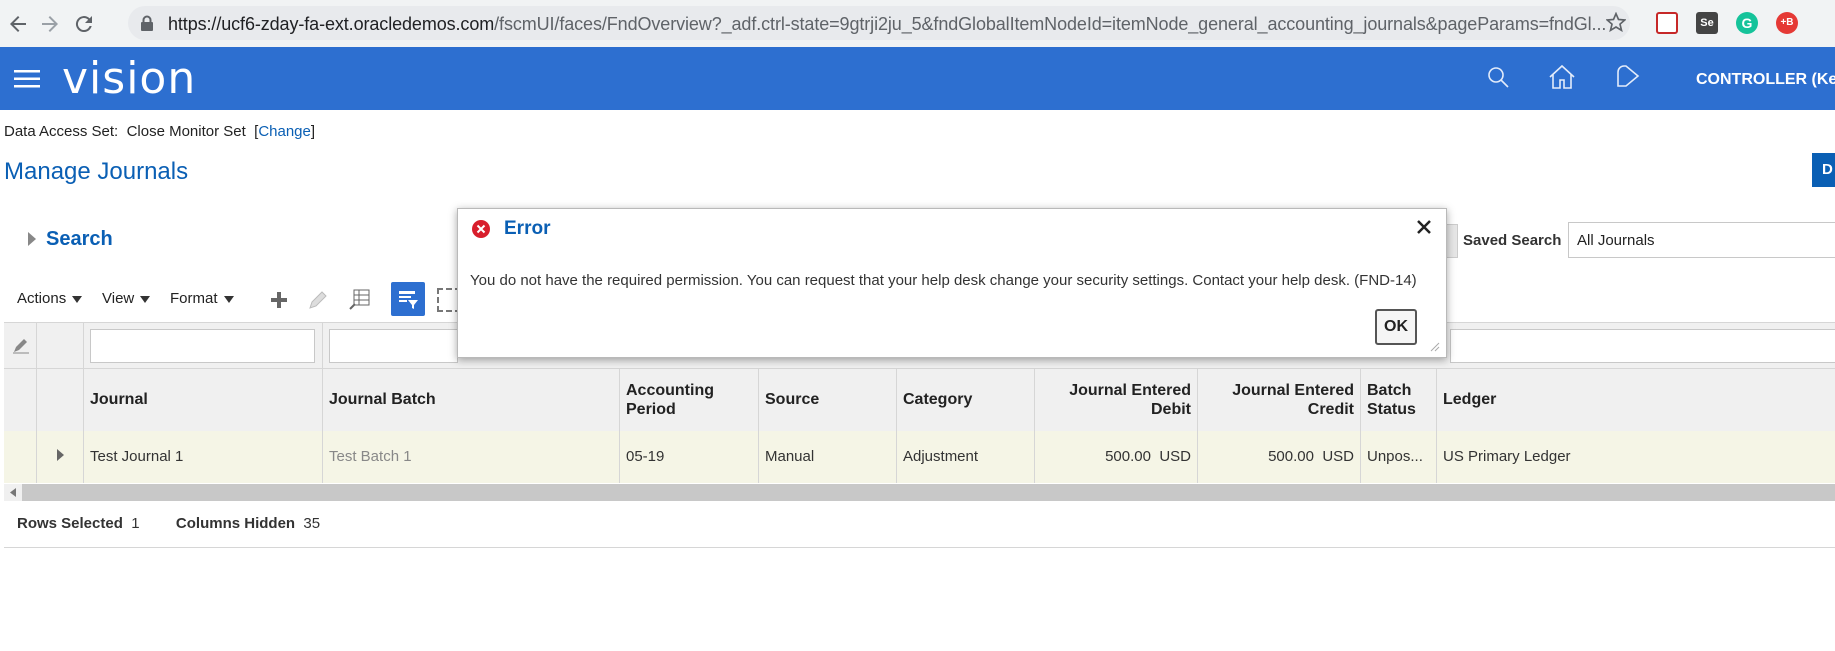 This screenshot has height=651, width=1835. Describe the element at coordinates (1113, 400) in the screenshot. I see `col-debit: Journal Entered Debit` at that location.